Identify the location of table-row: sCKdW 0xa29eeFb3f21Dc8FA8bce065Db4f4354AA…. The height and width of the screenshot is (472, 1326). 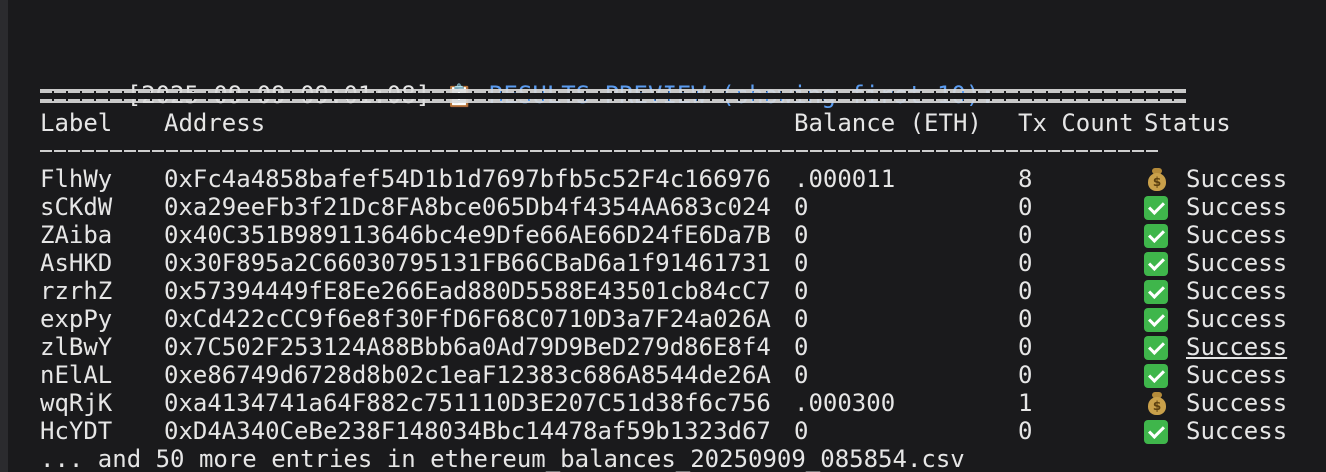
(683, 207).